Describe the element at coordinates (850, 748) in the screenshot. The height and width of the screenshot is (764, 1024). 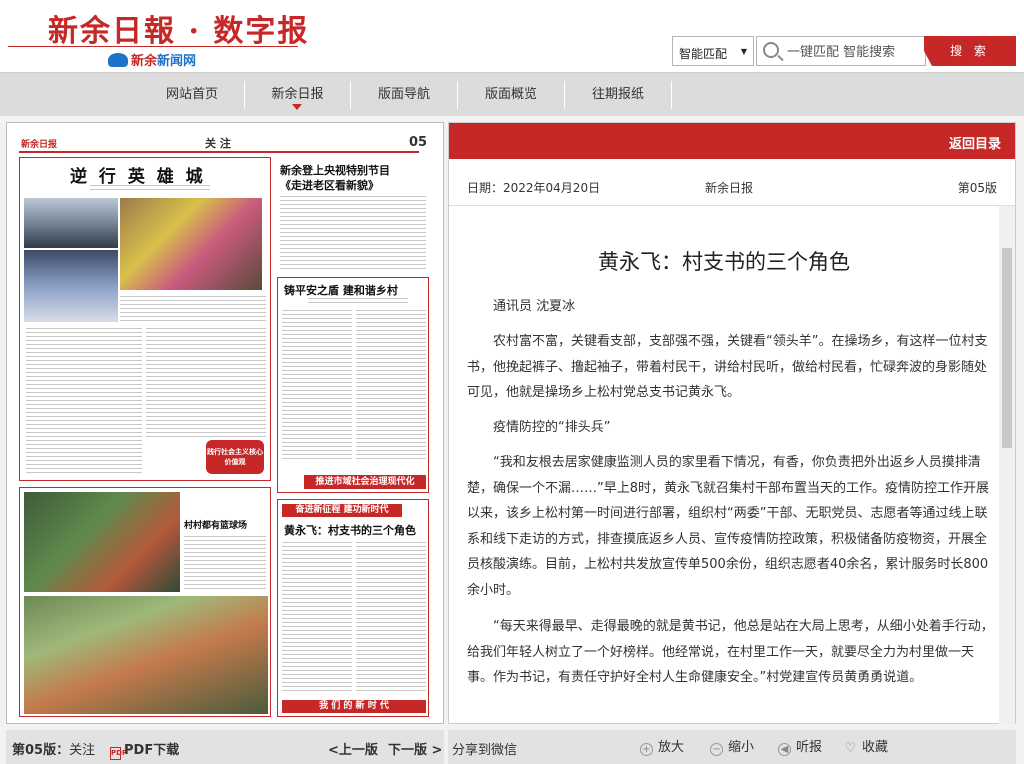
I see `heart-icon: ♡` at that location.